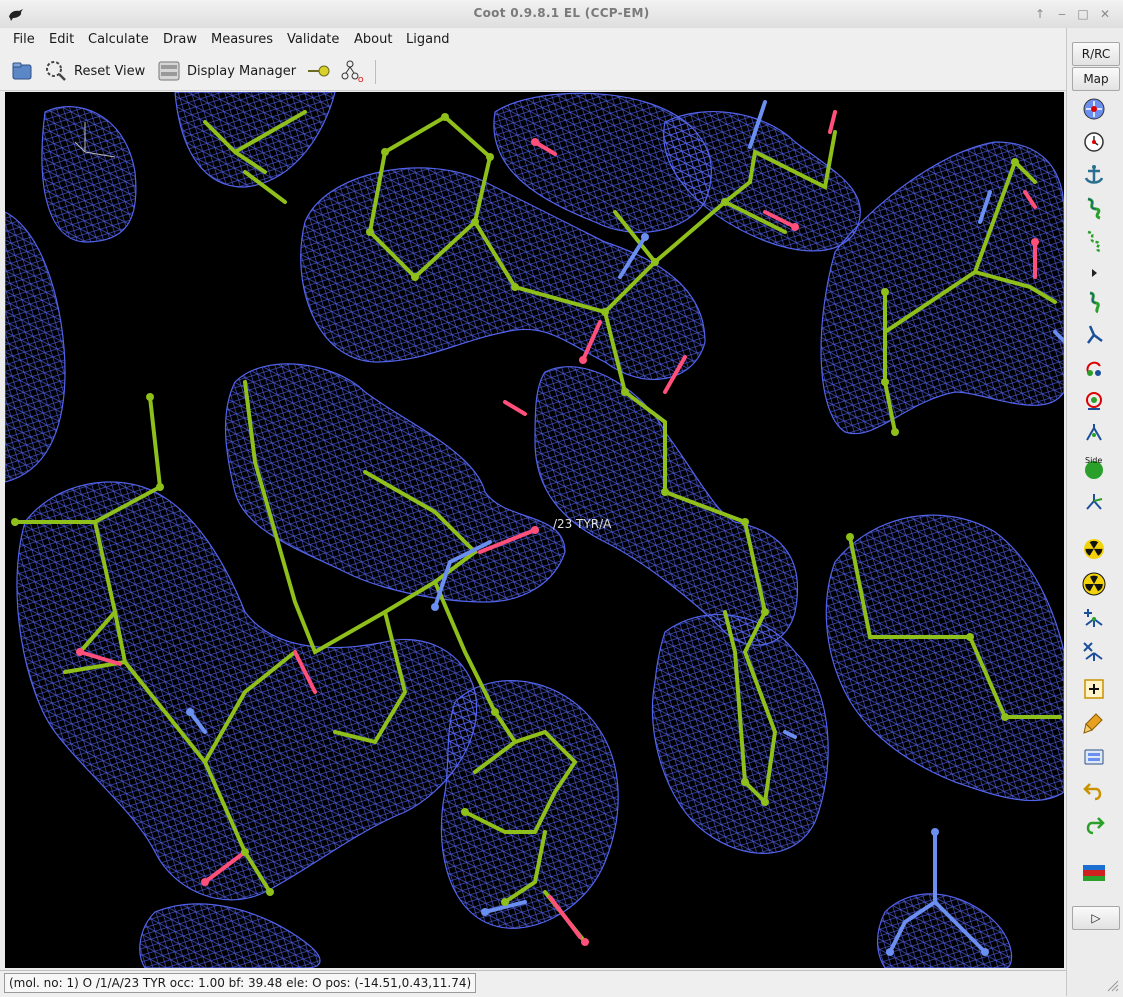  Describe the element at coordinates (1094, 503) in the screenshot. I see `mutate-icon` at that location.